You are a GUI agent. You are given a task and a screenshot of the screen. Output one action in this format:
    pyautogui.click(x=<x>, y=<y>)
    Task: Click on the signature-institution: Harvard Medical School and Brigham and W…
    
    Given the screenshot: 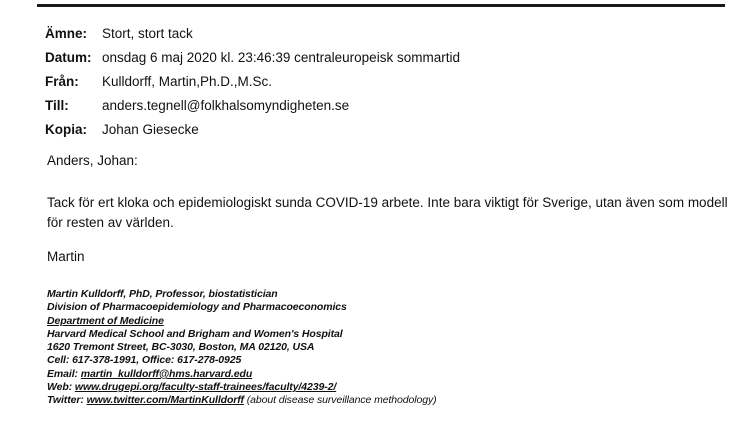 What is the action you would take?
    pyautogui.click(x=195, y=333)
    